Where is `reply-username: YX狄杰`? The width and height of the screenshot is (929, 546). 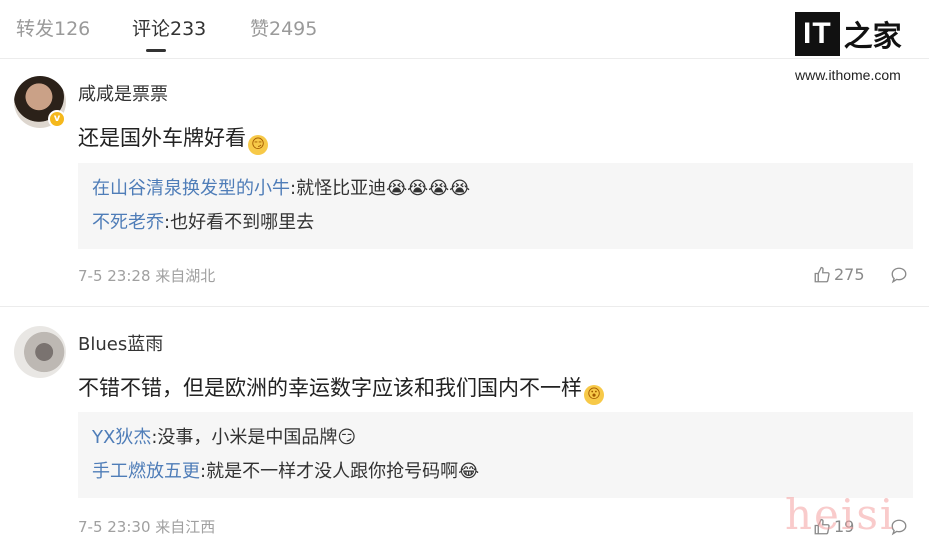 reply-username: YX狄杰 is located at coordinates (121, 437).